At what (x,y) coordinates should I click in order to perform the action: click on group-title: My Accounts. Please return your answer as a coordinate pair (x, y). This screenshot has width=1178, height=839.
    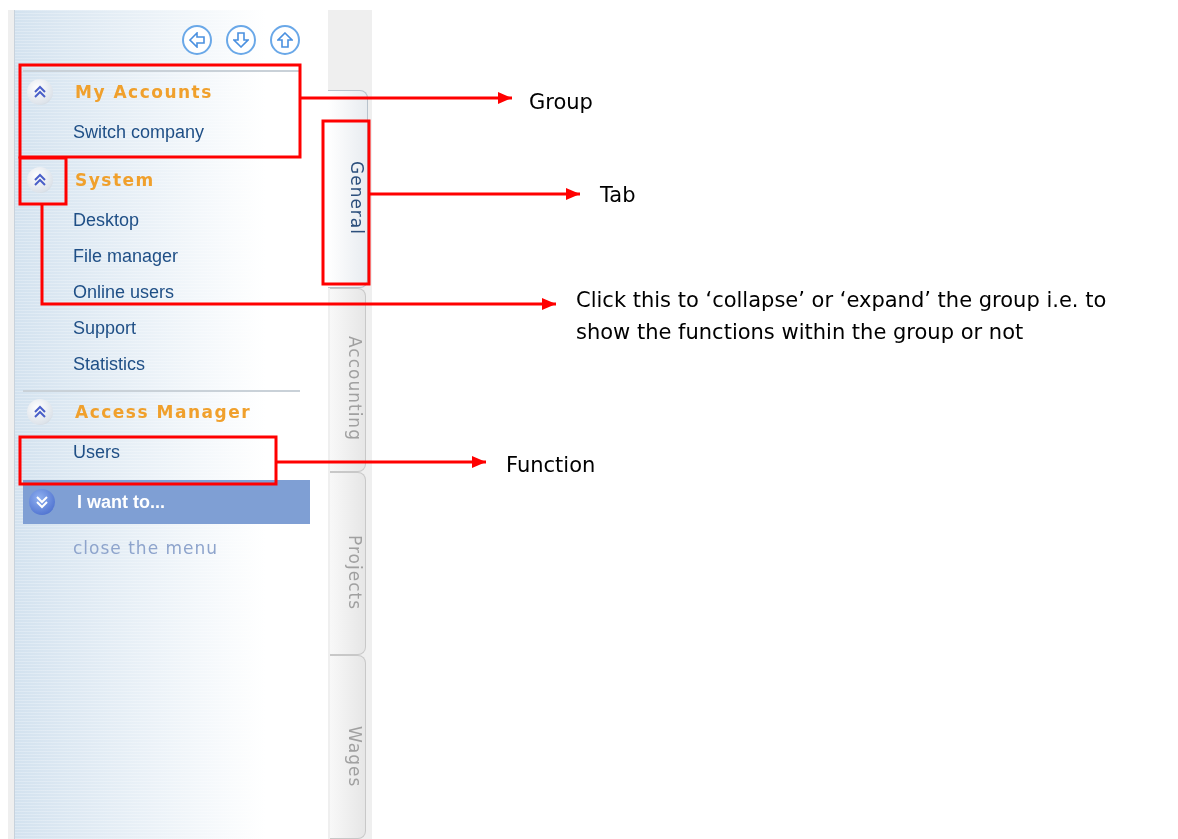
    Looking at the image, I should click on (144, 92).